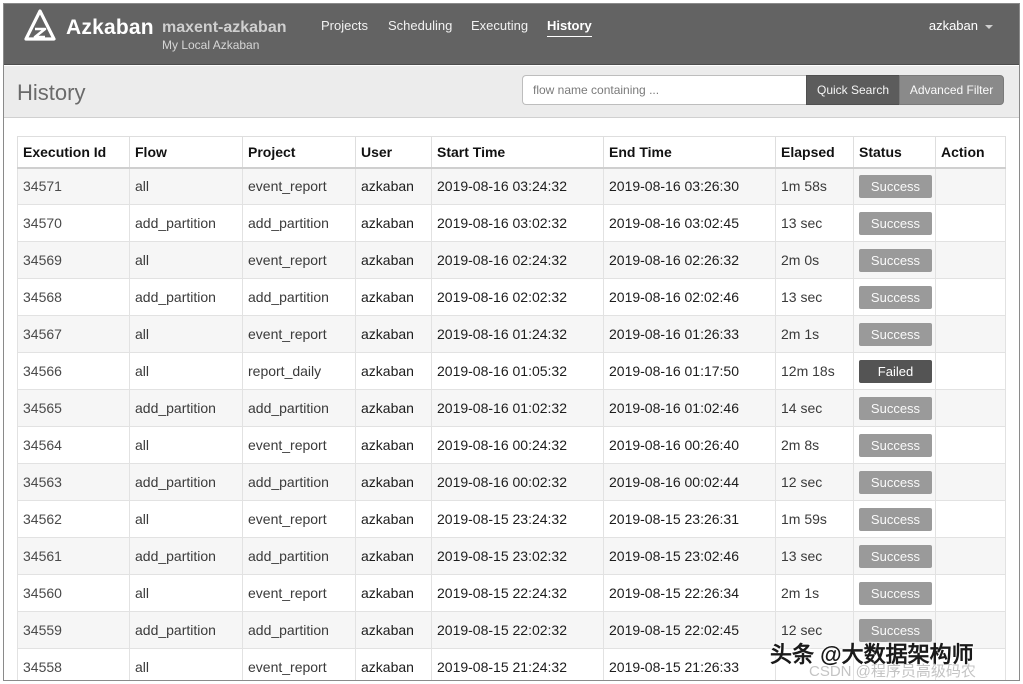 The height and width of the screenshot is (684, 1023). I want to click on user-name: azkaban, so click(953, 25).